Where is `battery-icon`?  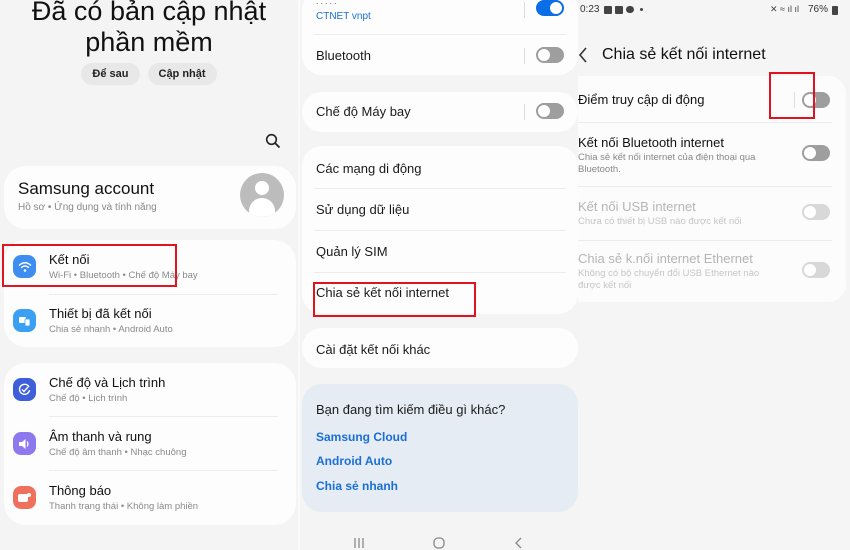
battery-icon is located at coordinates (835, 10).